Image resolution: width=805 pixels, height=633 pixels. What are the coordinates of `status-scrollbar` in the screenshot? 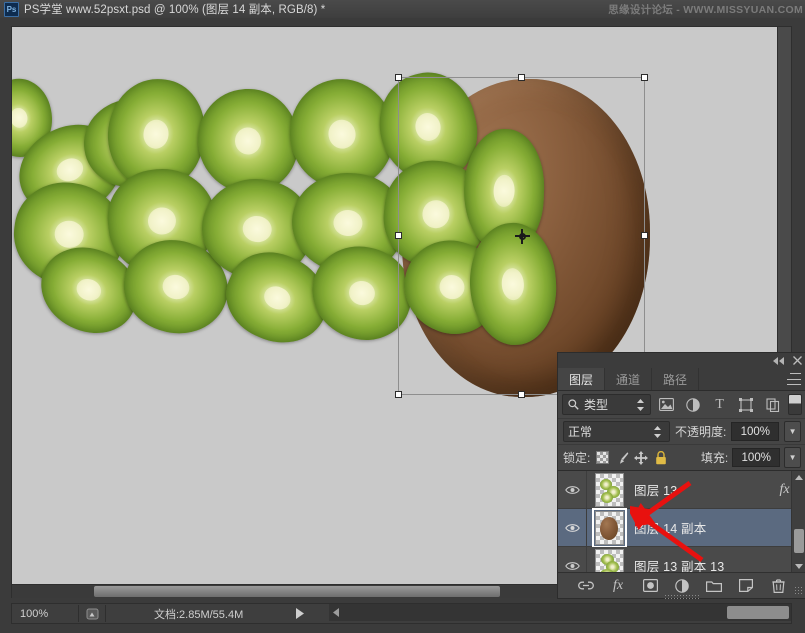 It's located at (560, 612).